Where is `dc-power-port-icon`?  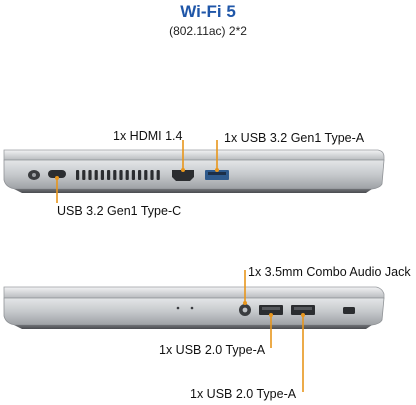
dc-power-port-icon is located at coordinates (34, 175).